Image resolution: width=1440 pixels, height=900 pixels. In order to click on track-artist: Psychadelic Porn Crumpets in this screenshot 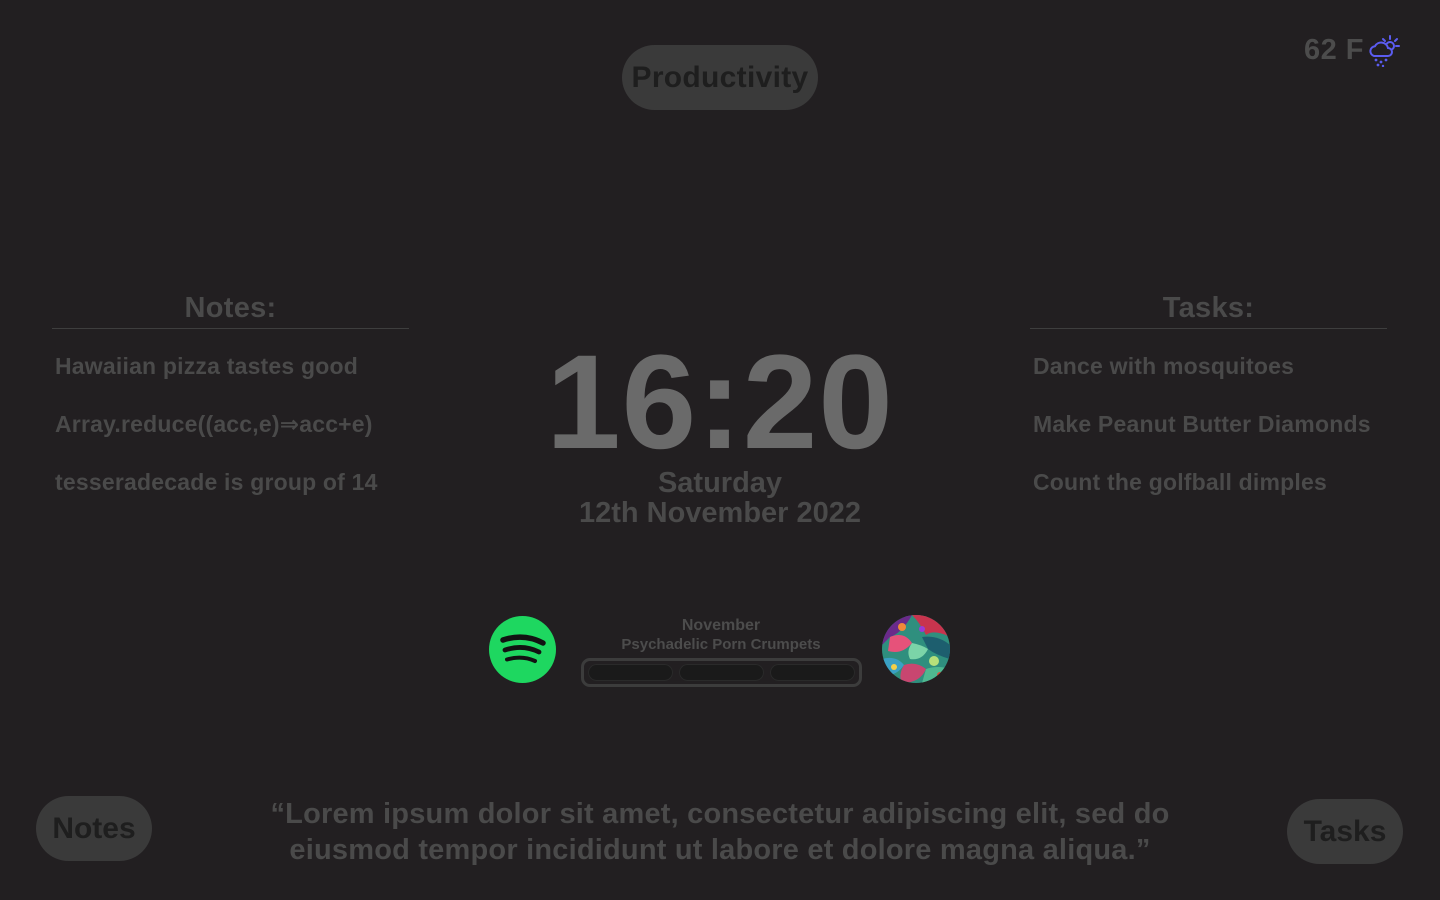, I will do `click(721, 644)`.